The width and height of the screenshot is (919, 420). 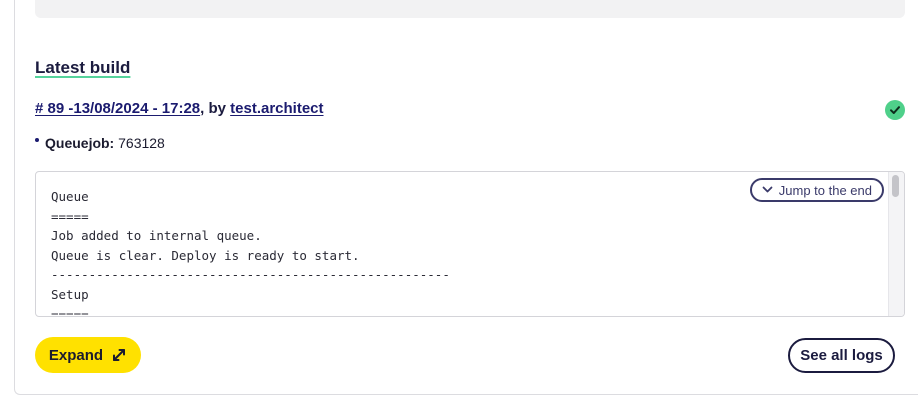 What do you see at coordinates (215, 108) in the screenshot?
I see `build-by-text: , by` at bounding box center [215, 108].